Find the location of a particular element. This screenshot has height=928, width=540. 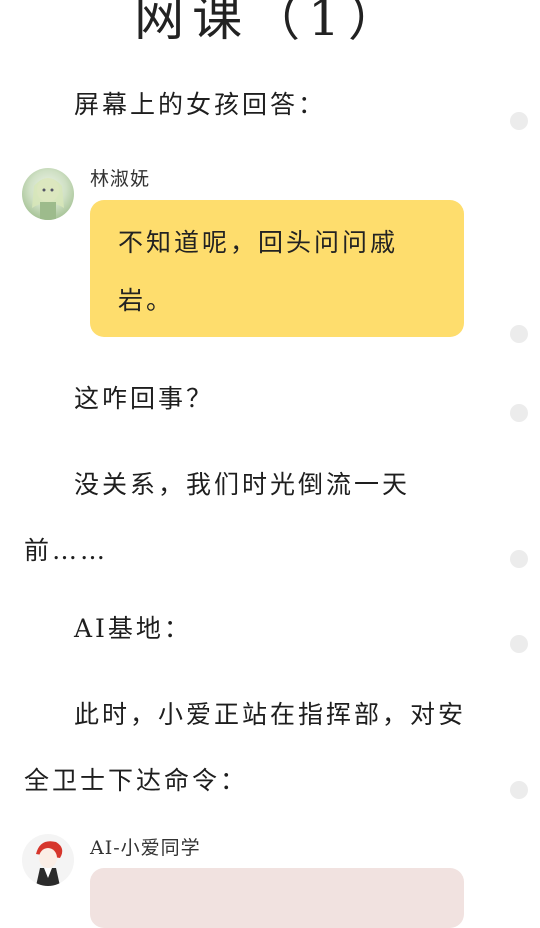

narration-paragraph: 这咋回事？ is located at coordinates (144, 398).